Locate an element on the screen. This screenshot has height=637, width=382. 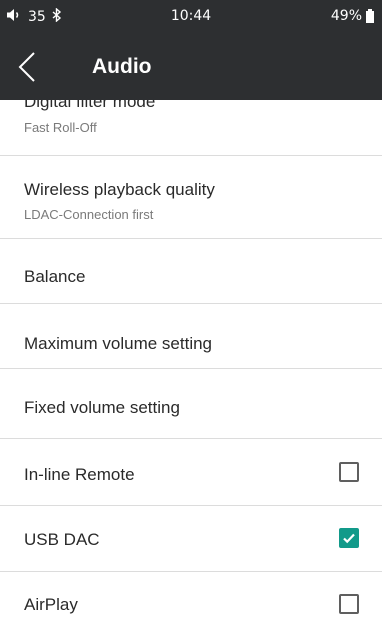
airplay-checkbox is located at coordinates (349, 604).